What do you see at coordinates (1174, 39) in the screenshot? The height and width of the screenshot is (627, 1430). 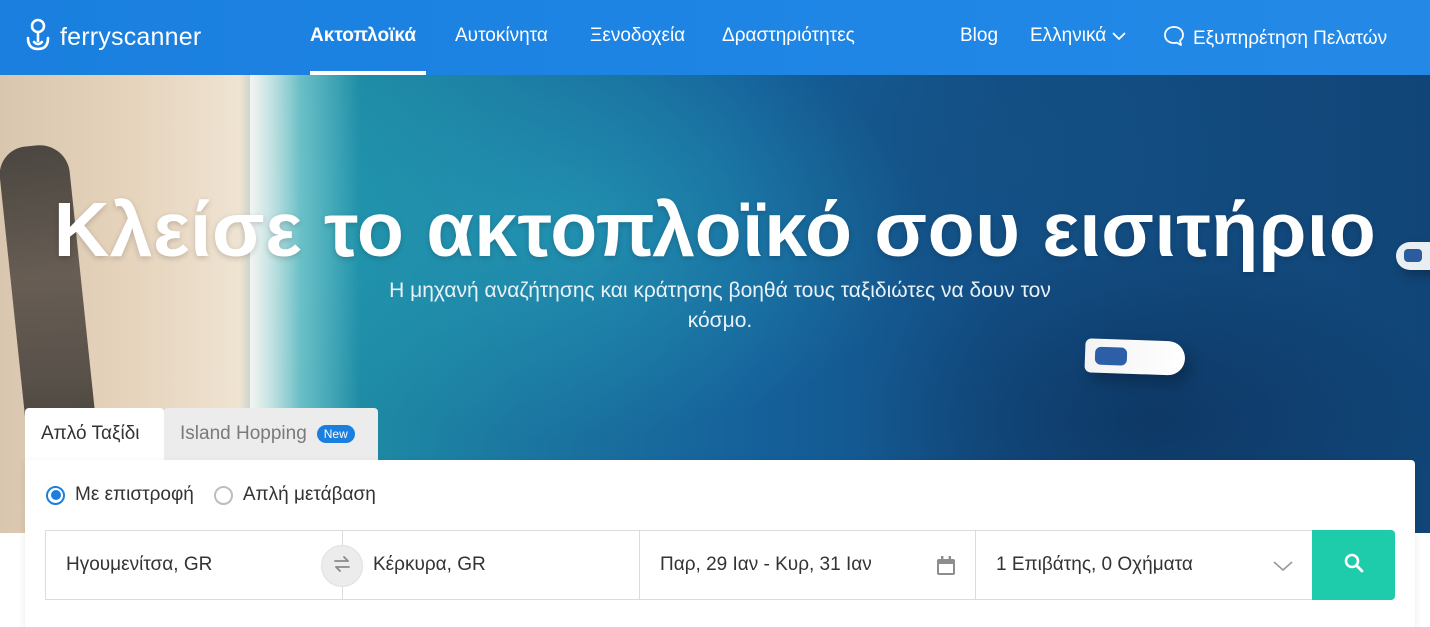 I see `chat-bubble-icon` at bounding box center [1174, 39].